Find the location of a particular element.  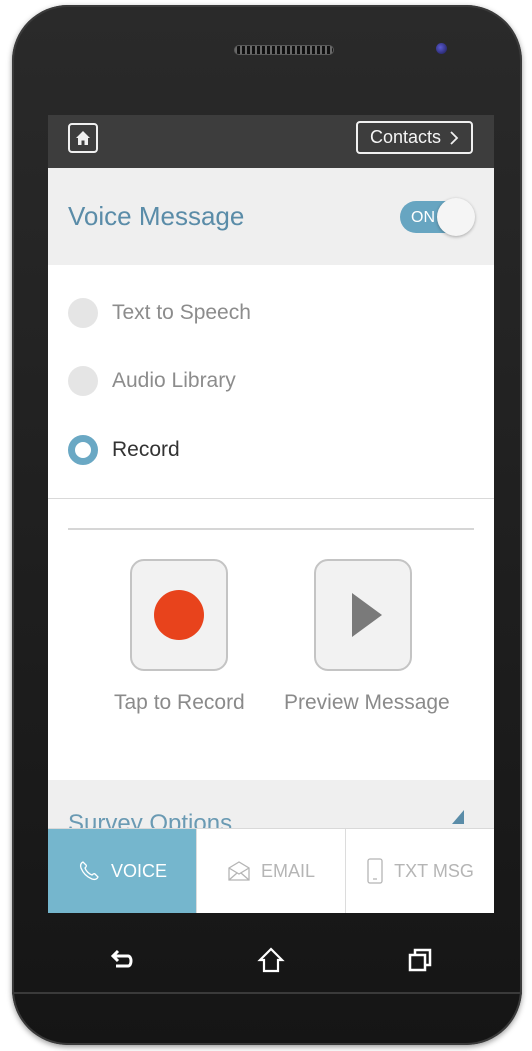

tab-label: TXT MSG is located at coordinates (434, 870).